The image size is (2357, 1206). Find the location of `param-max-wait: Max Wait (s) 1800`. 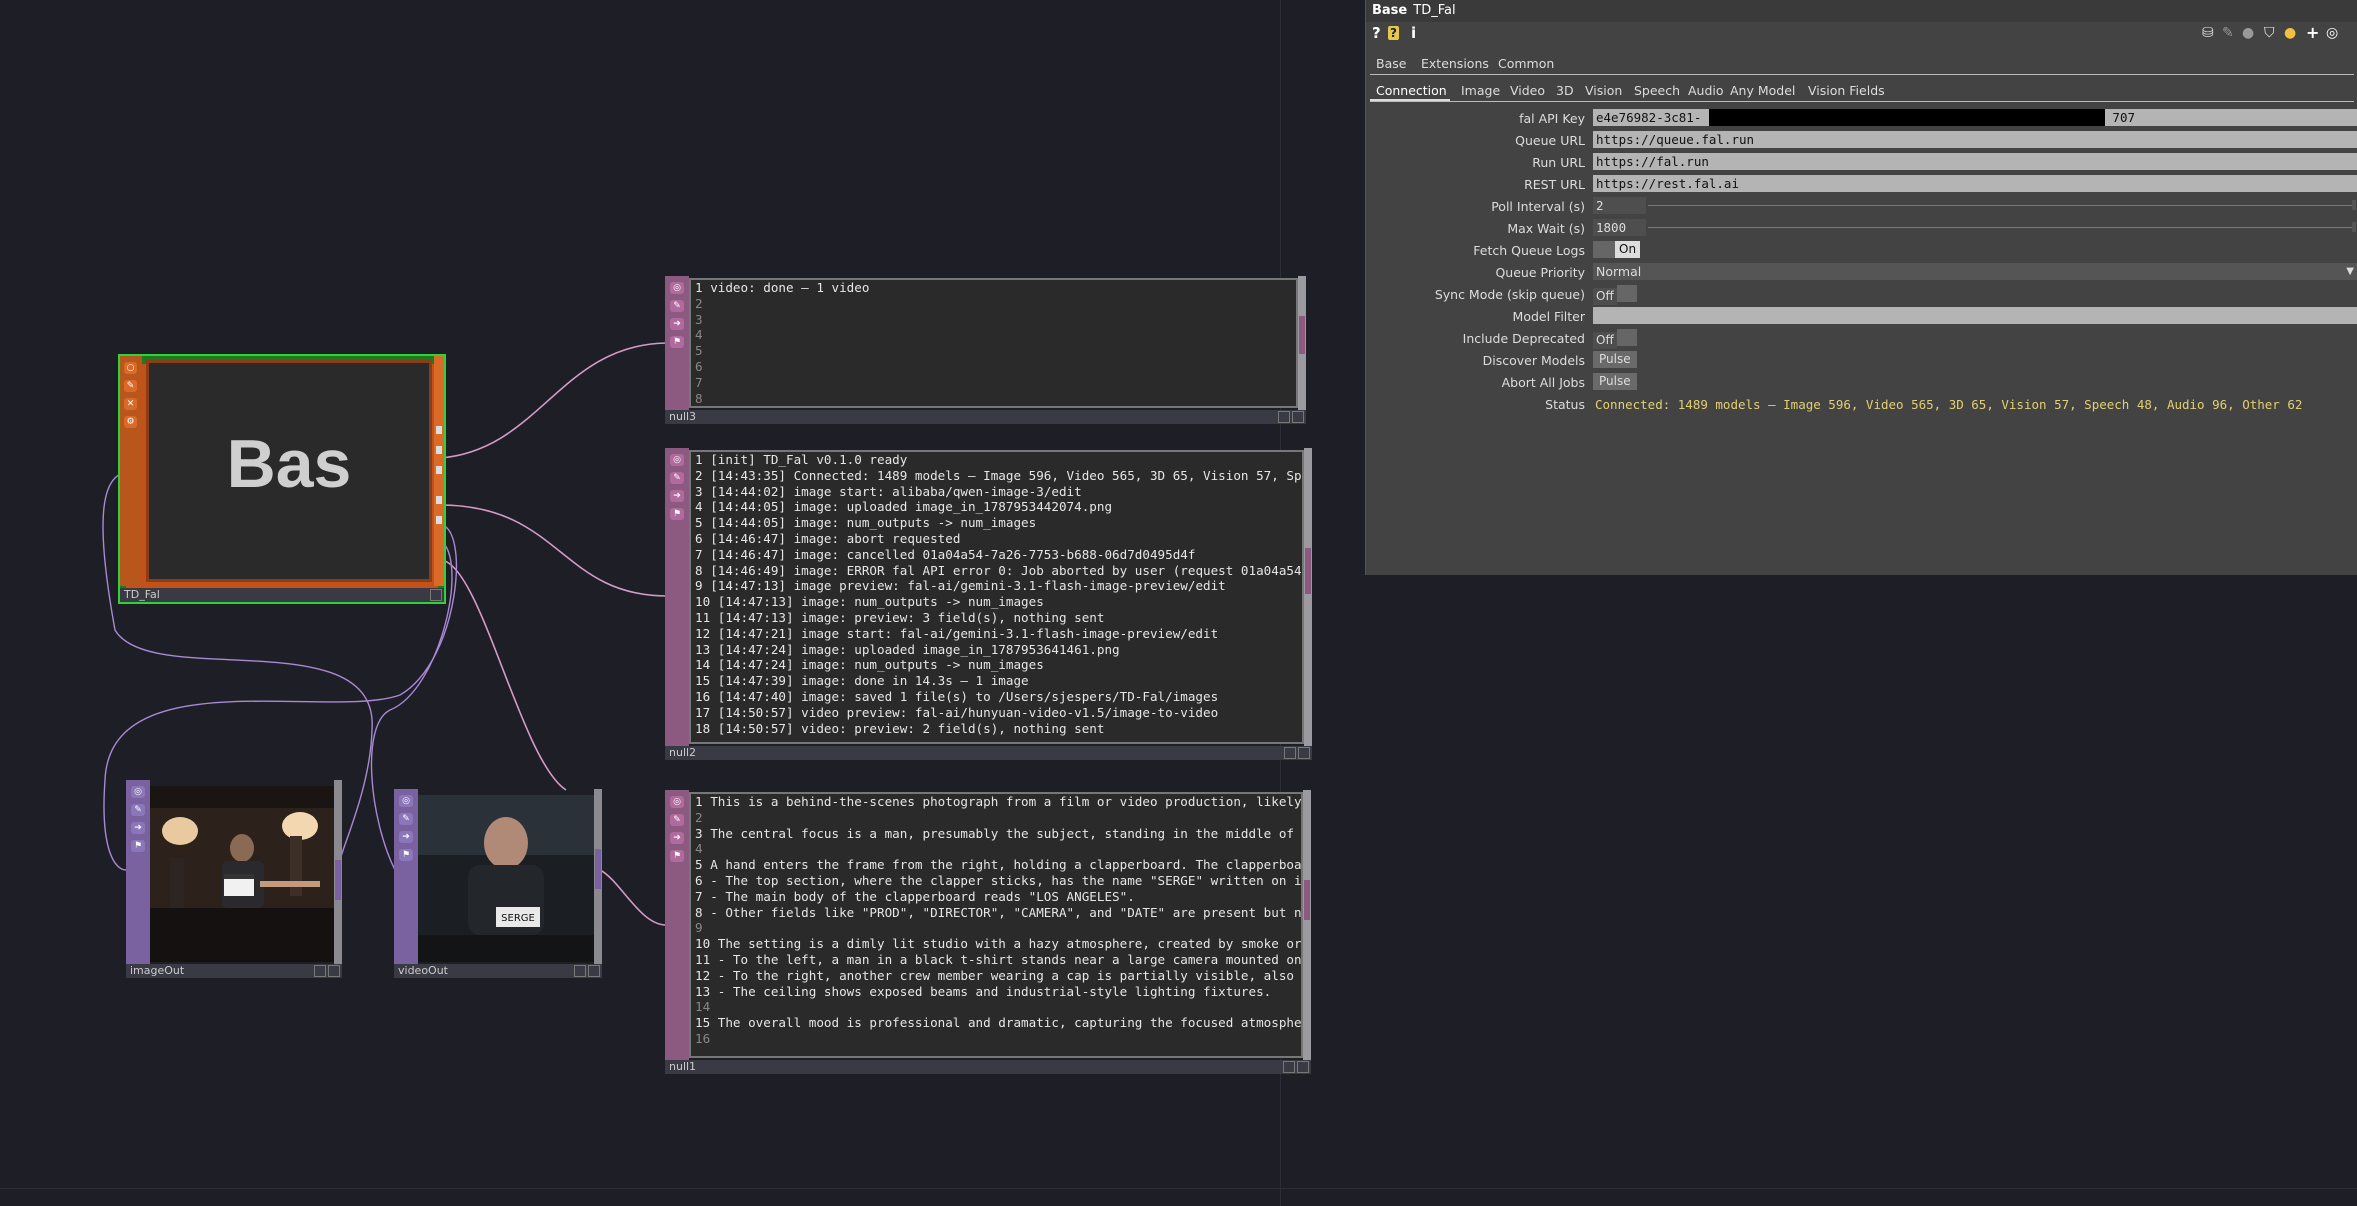

param-max-wait: Max Wait (s) 1800 is located at coordinates (1861, 228).